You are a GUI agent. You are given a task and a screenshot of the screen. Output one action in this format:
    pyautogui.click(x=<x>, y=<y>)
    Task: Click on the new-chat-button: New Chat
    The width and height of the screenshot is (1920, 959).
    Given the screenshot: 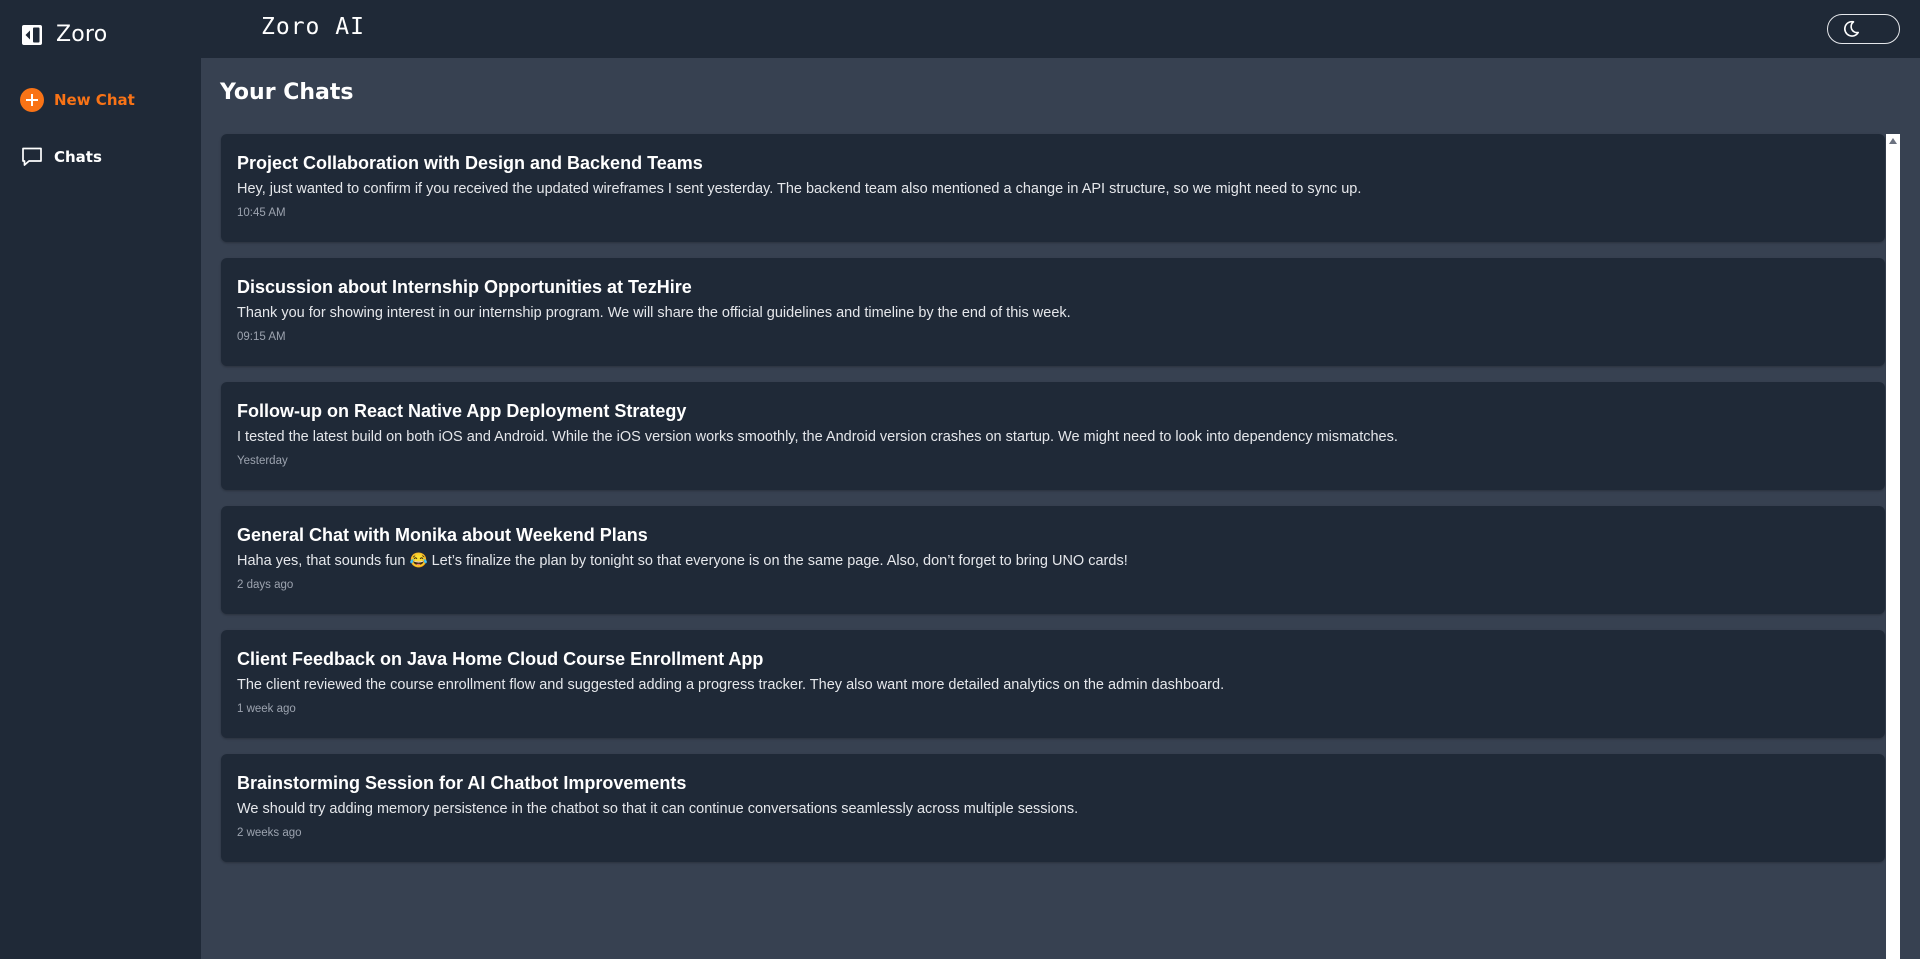 What is the action you would take?
    pyautogui.click(x=77, y=100)
    